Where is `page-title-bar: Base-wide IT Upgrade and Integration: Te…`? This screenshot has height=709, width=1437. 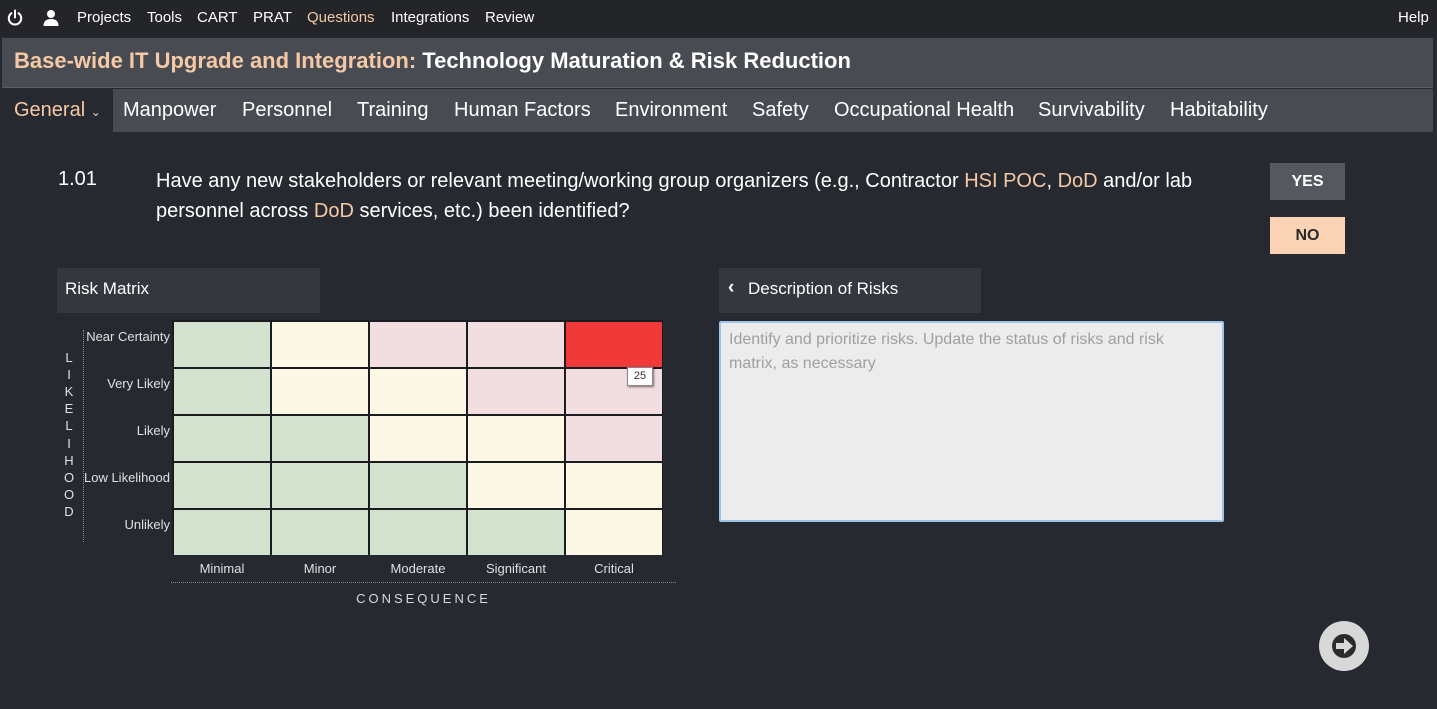 page-title-bar: Base-wide IT Upgrade and Integration: Te… is located at coordinates (717, 63).